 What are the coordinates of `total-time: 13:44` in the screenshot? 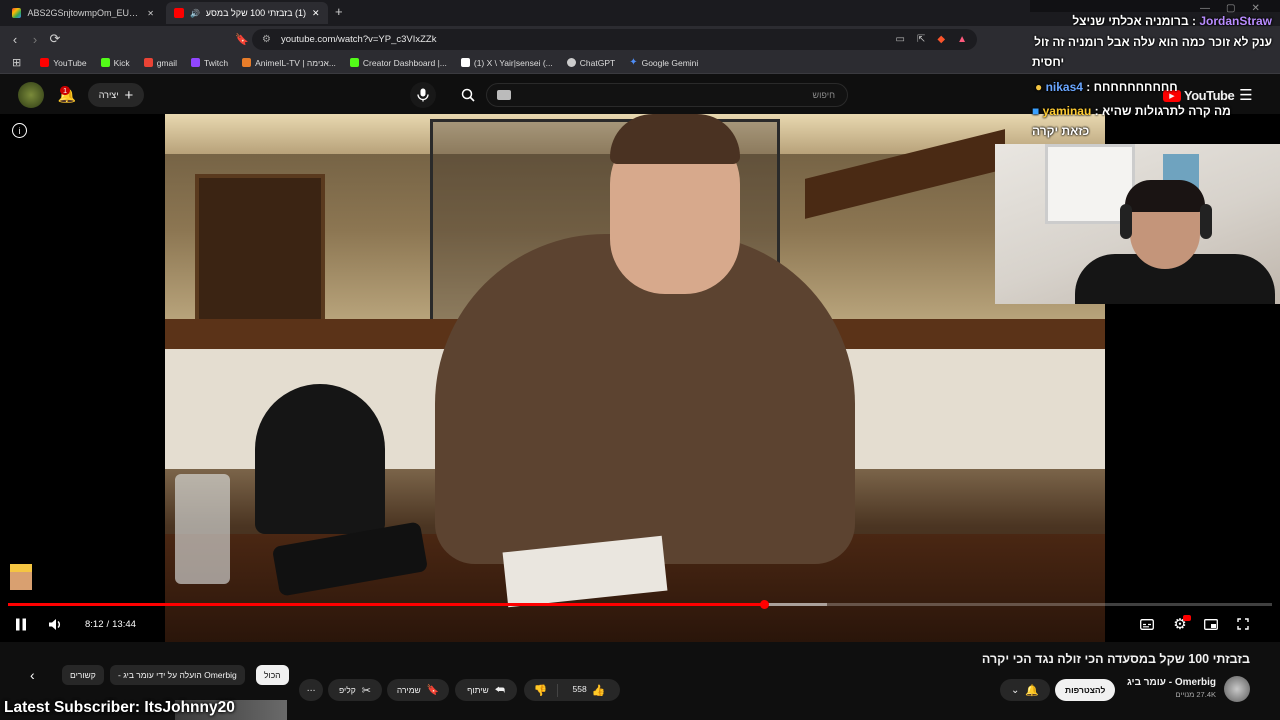 It's located at (124, 624).